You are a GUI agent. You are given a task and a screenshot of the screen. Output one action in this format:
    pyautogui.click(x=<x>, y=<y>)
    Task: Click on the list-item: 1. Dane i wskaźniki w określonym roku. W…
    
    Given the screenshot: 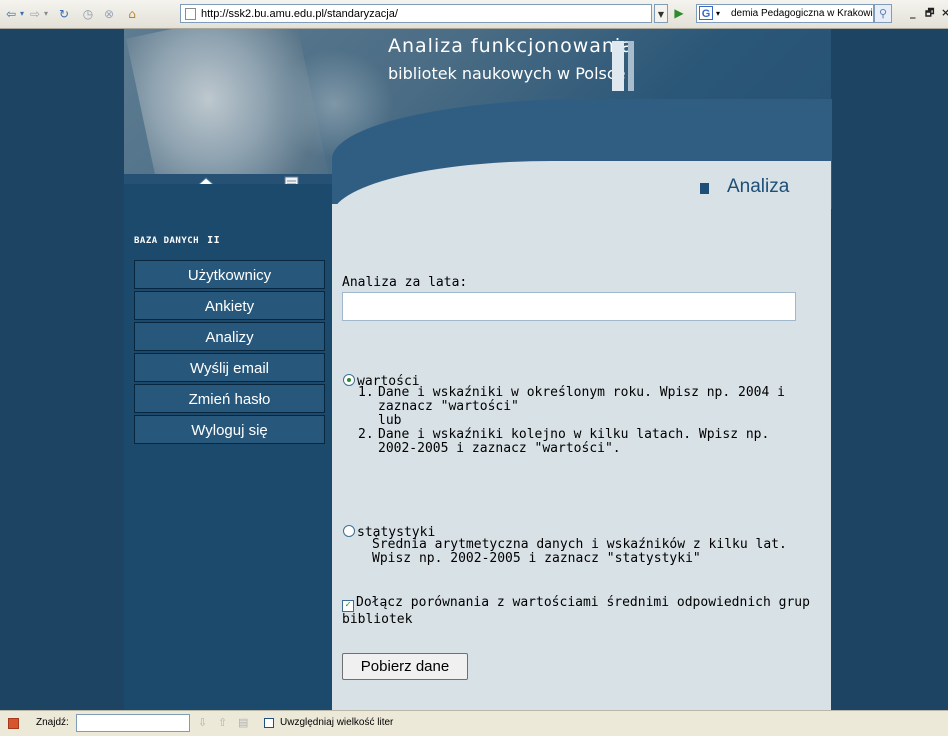 What is the action you would take?
    pyautogui.click(x=578, y=407)
    